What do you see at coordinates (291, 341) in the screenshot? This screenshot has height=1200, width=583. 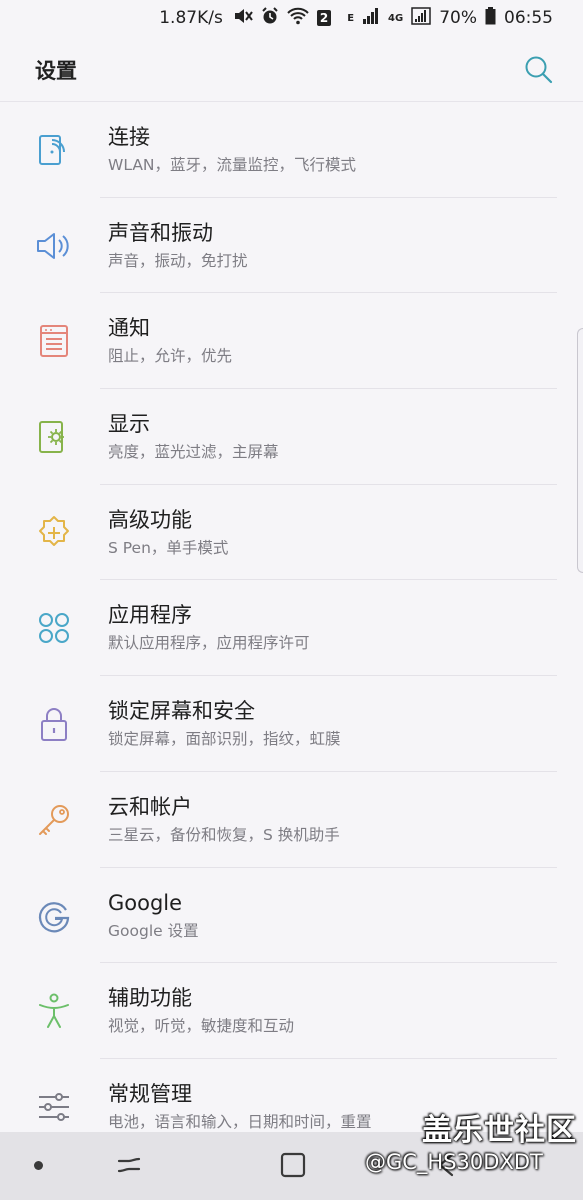 I see `settings-item-notifications: 通知 阻止，允许，优先` at bounding box center [291, 341].